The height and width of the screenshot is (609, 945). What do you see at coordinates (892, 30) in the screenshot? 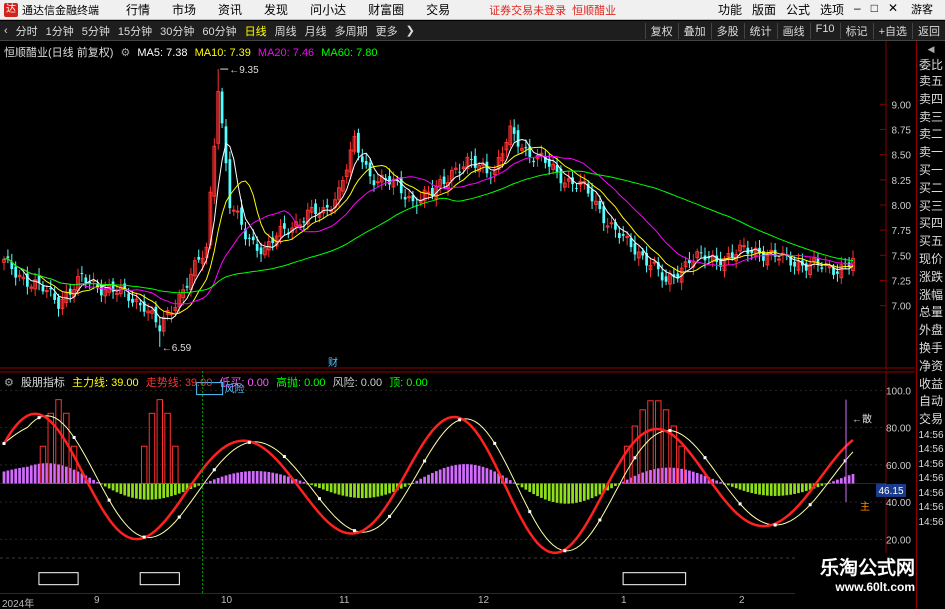
I see `add-watchlist-button: +自选` at bounding box center [892, 30].